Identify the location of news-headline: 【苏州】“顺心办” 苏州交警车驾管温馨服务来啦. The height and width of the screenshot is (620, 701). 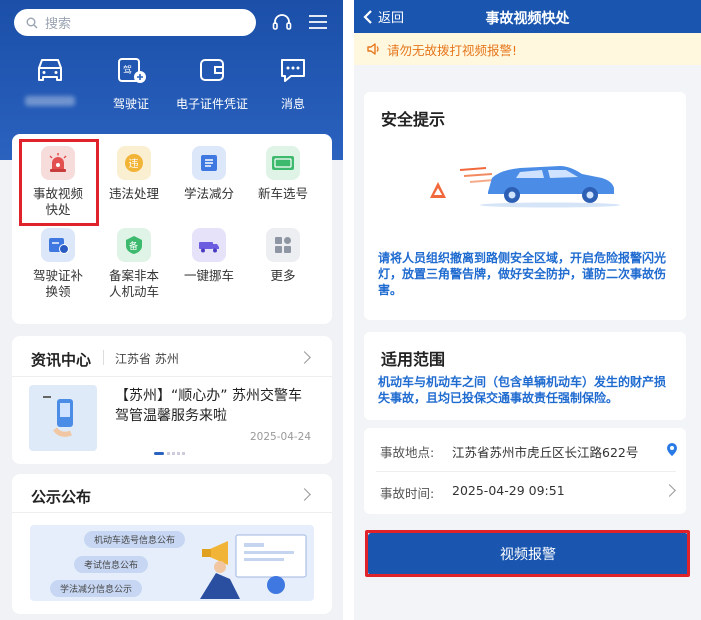
(213, 406).